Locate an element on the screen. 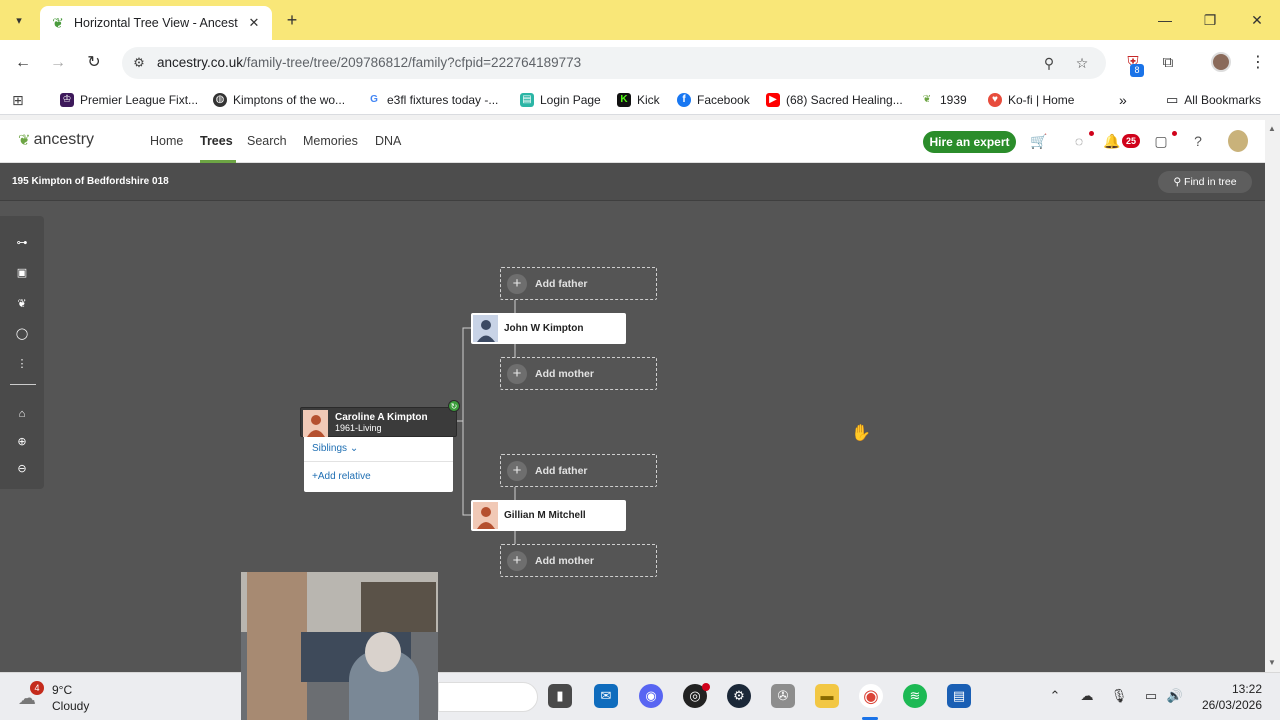 The width and height of the screenshot is (1280, 720). restore-window-icon: ❐ is located at coordinates (1210, 20).